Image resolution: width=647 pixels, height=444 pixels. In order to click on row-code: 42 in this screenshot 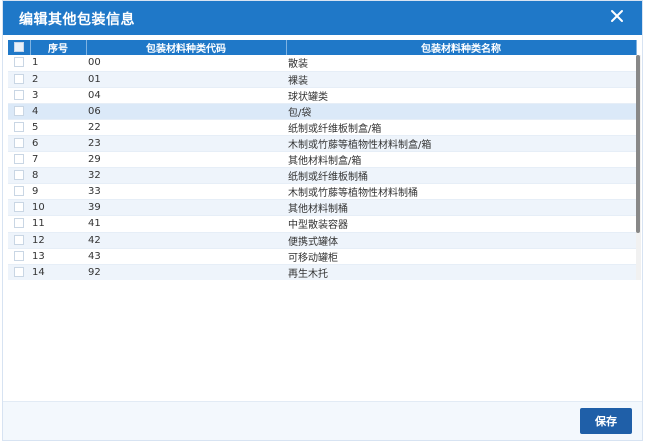, I will do `click(186, 240)`.